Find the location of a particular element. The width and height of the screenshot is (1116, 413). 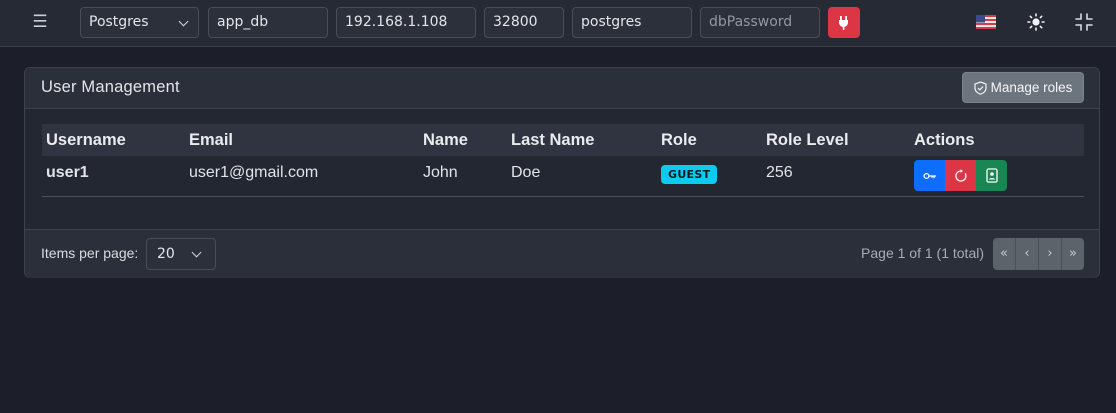

reset-user-button is located at coordinates (960, 175).